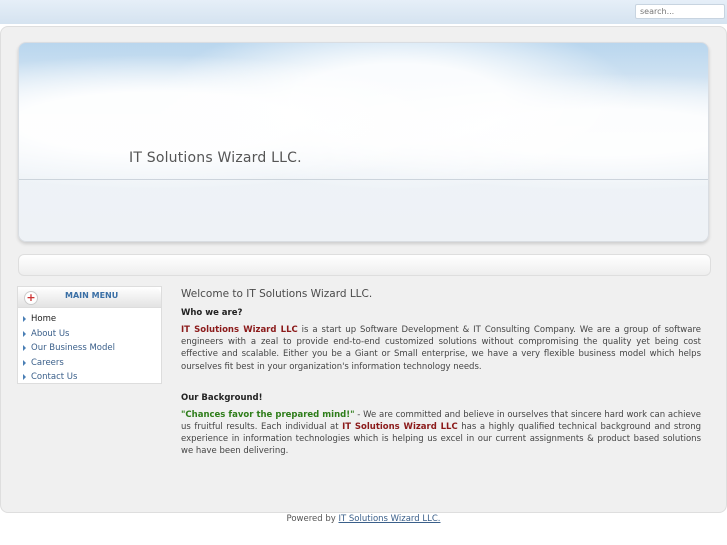 This screenshot has height=545, width=727. Describe the element at coordinates (222, 397) in the screenshot. I see `background-heading: Our Background!` at that location.